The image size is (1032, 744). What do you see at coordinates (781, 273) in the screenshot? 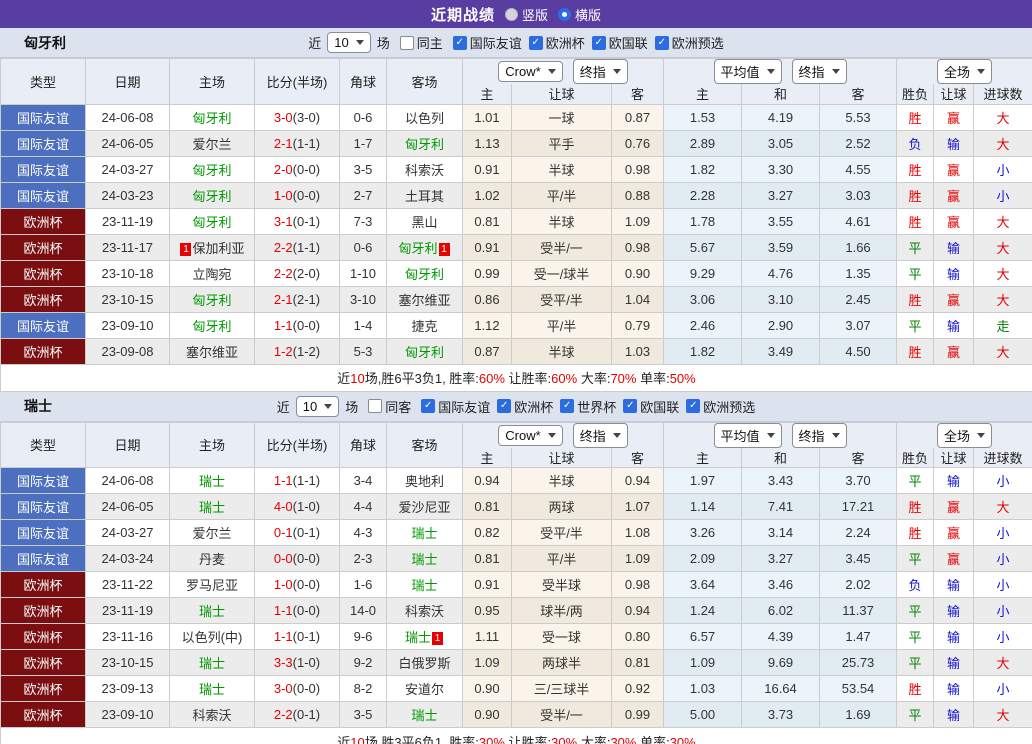
I see `avg-draw-cell: 4.76` at bounding box center [781, 273].